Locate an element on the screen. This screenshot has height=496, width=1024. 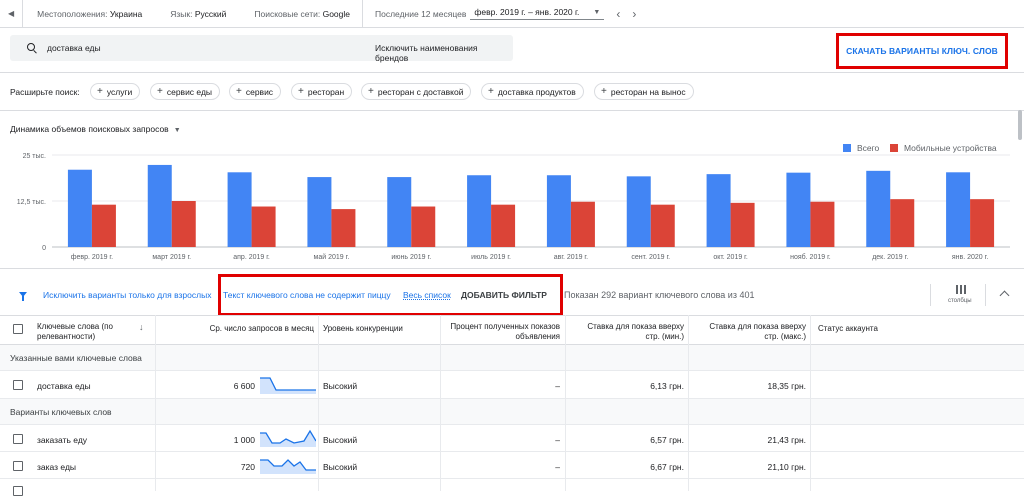
expand-chip: + услуги is located at coordinates (115, 91).